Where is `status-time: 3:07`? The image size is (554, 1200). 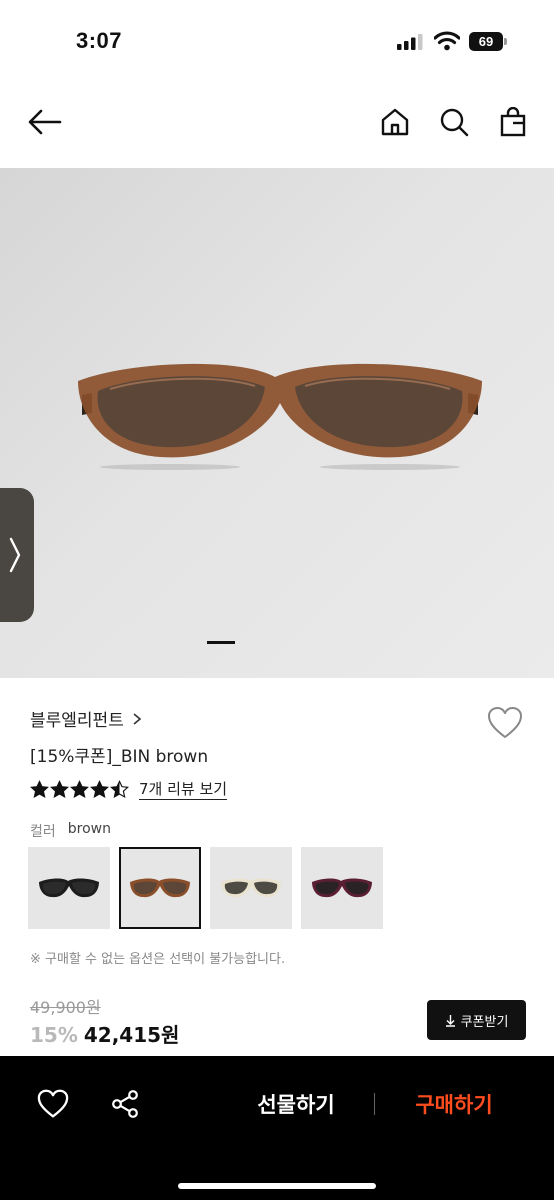 status-time: 3:07 is located at coordinates (99, 40).